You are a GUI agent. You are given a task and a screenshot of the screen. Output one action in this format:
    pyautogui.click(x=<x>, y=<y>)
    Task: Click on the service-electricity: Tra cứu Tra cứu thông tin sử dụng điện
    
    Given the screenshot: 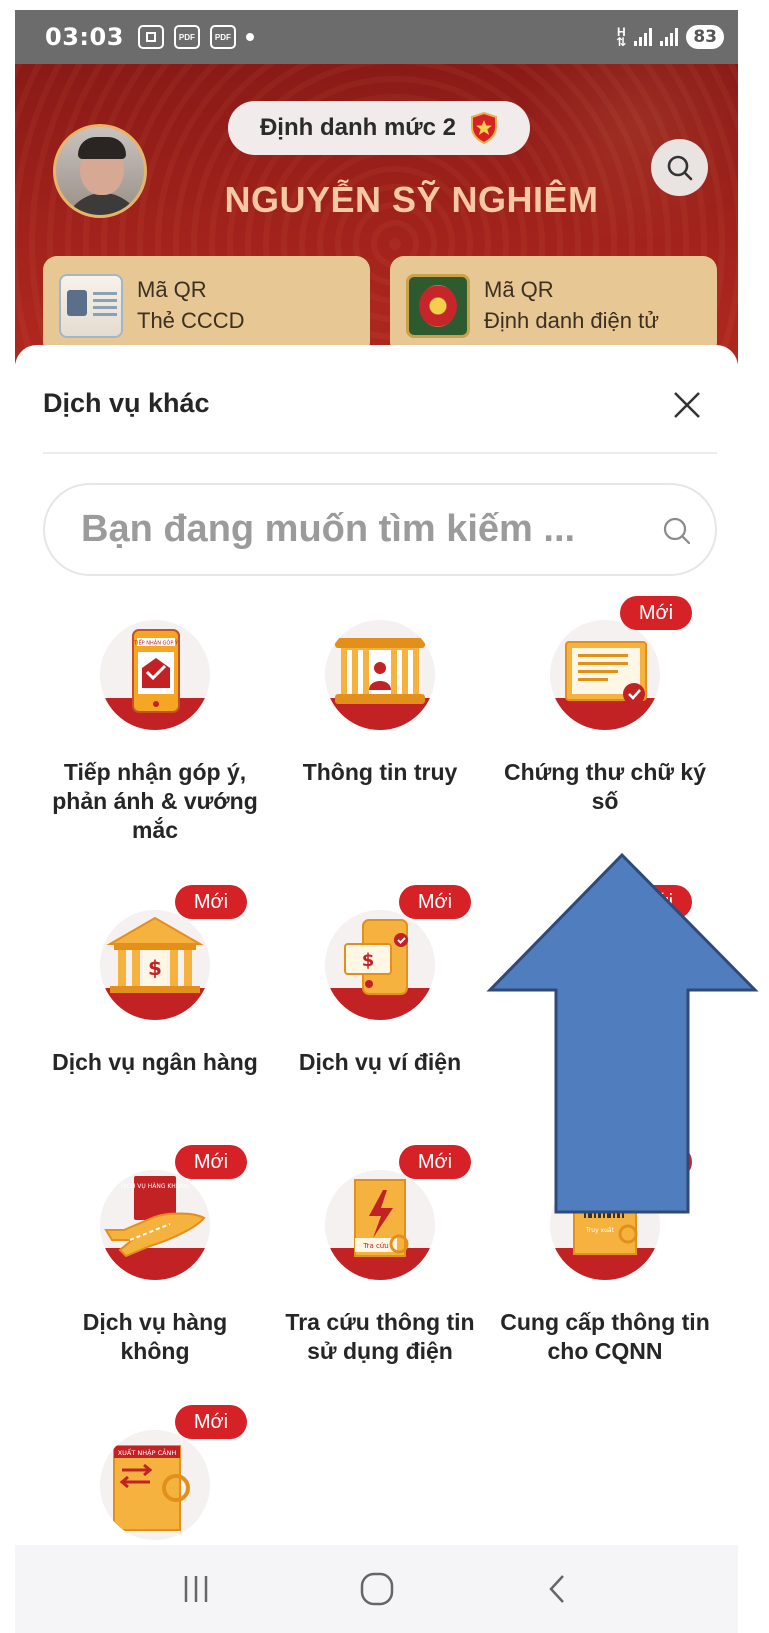 What is the action you would take?
    pyautogui.click(x=380, y=1268)
    